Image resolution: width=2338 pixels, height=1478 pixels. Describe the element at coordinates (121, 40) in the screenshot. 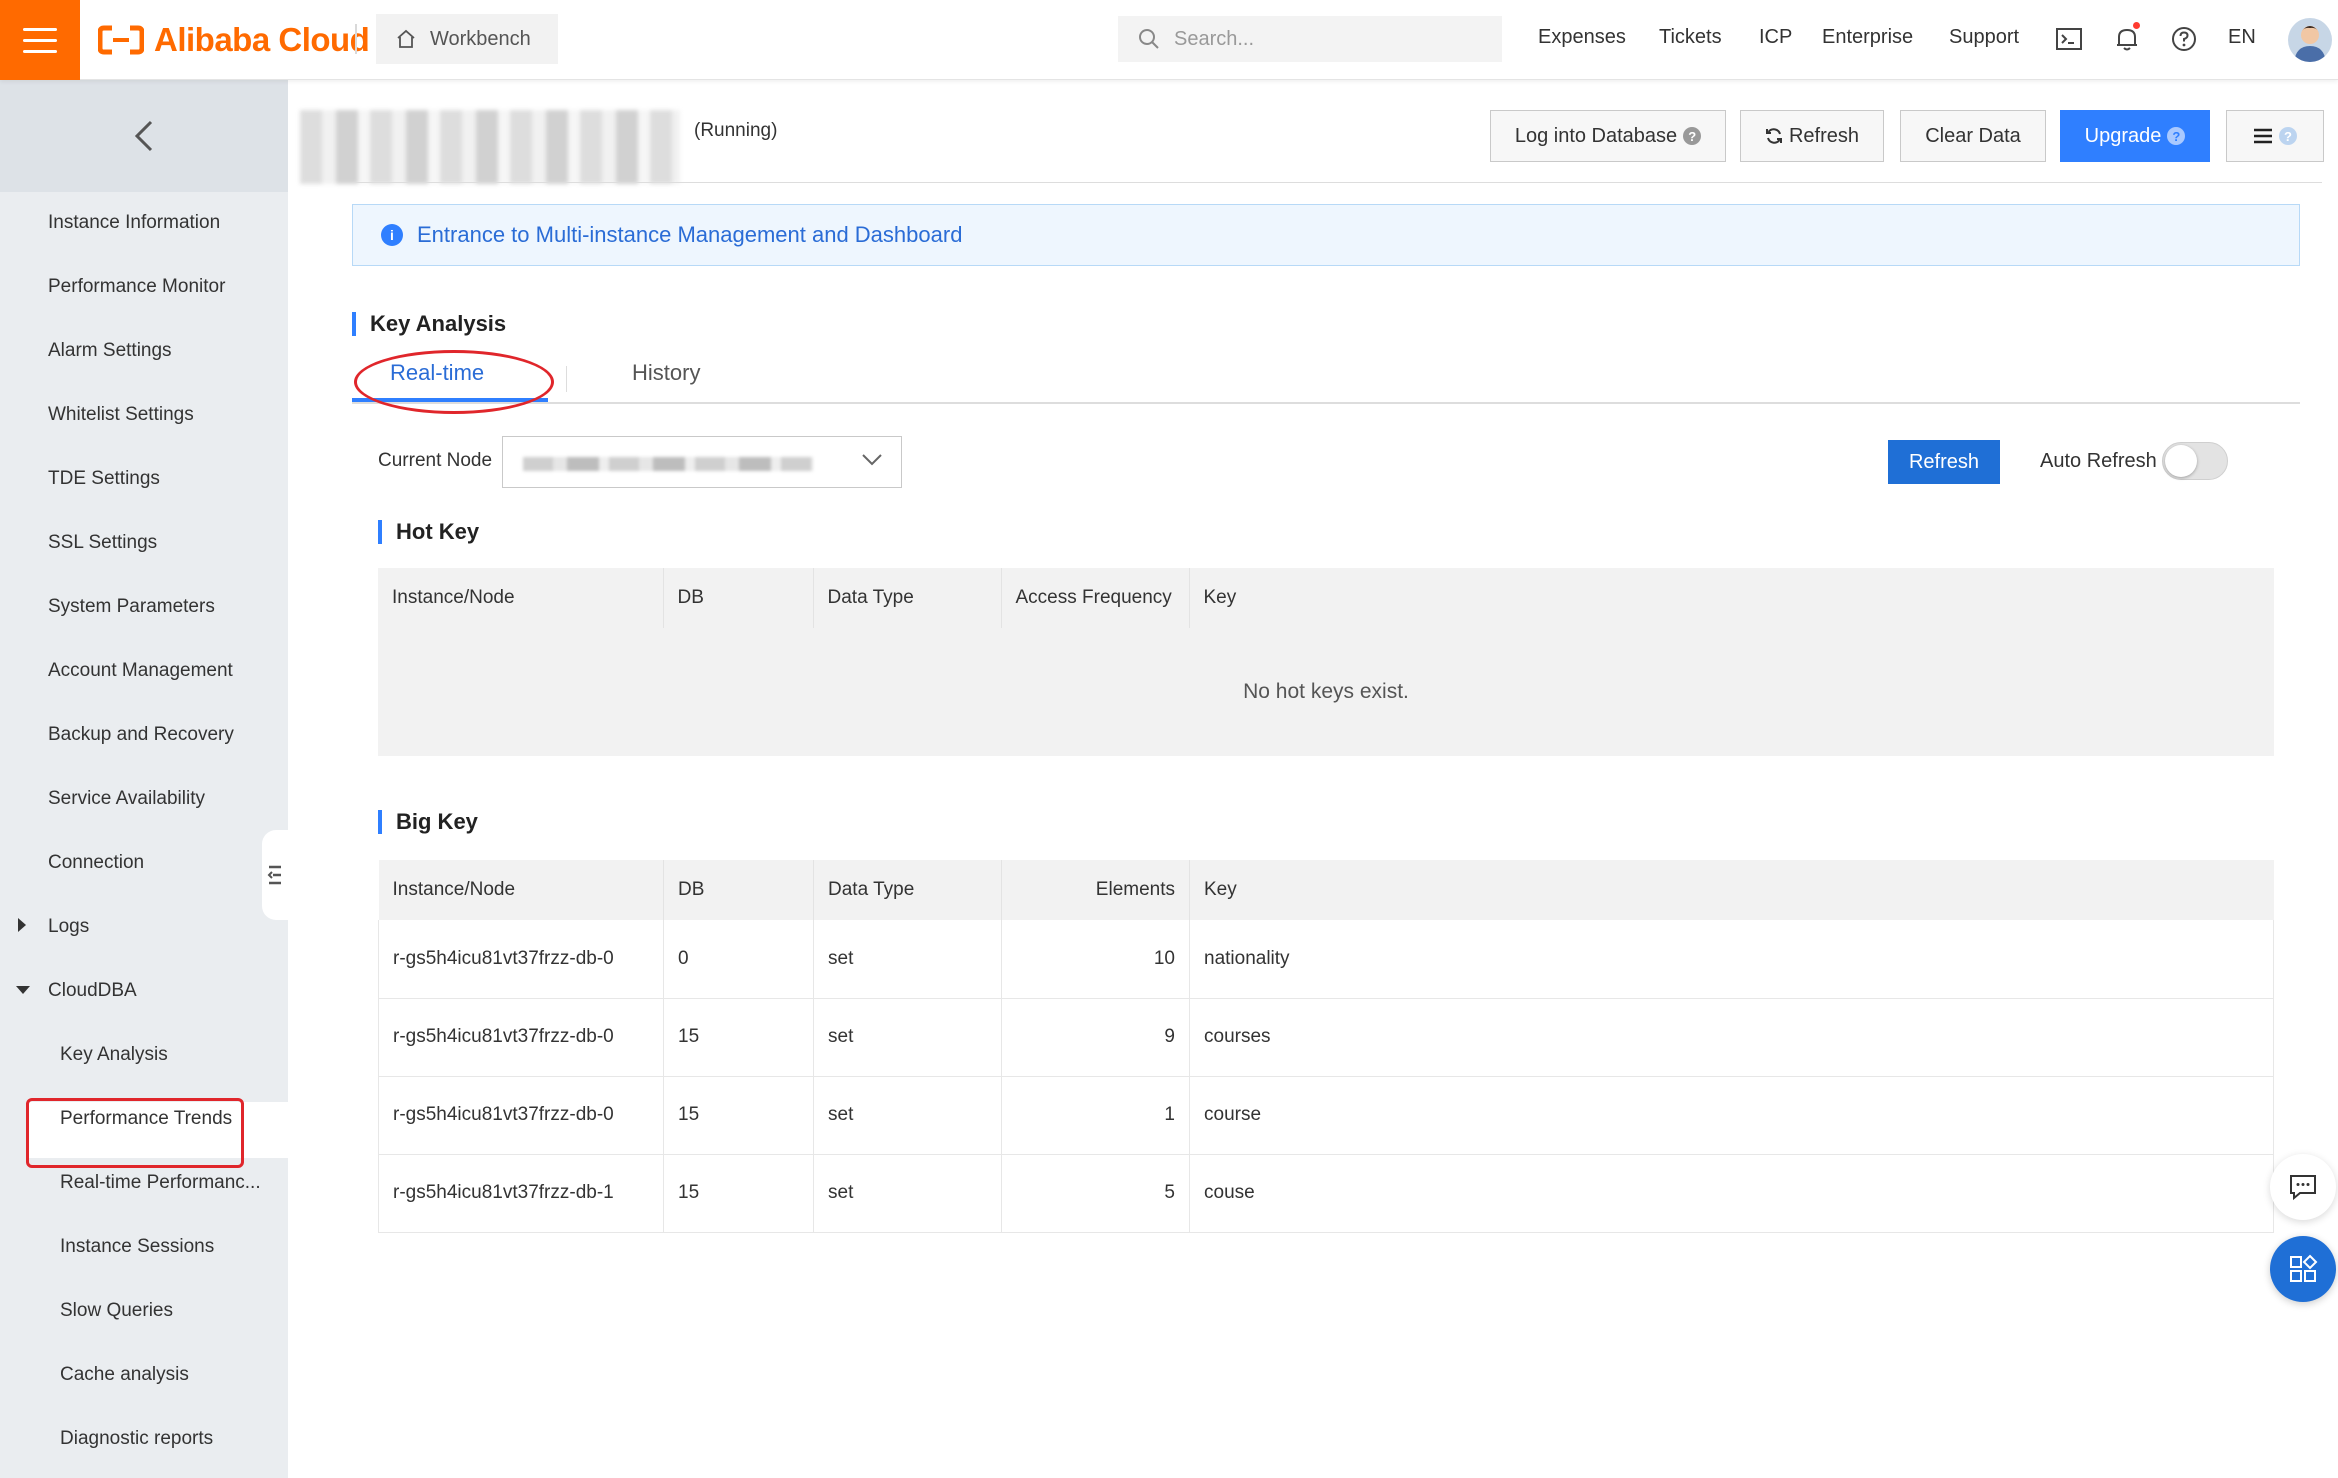

I see `alibaba-cloud-logo-icon` at that location.